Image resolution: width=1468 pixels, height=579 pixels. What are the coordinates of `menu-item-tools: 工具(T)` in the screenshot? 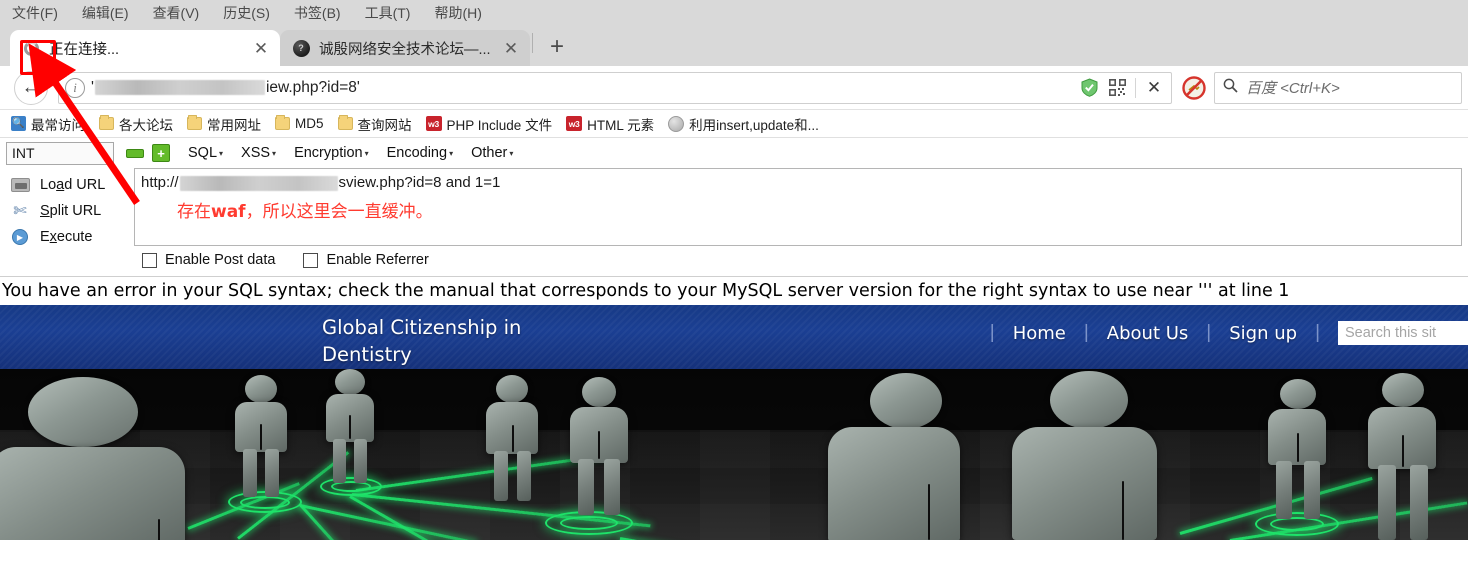 It's located at (388, 13).